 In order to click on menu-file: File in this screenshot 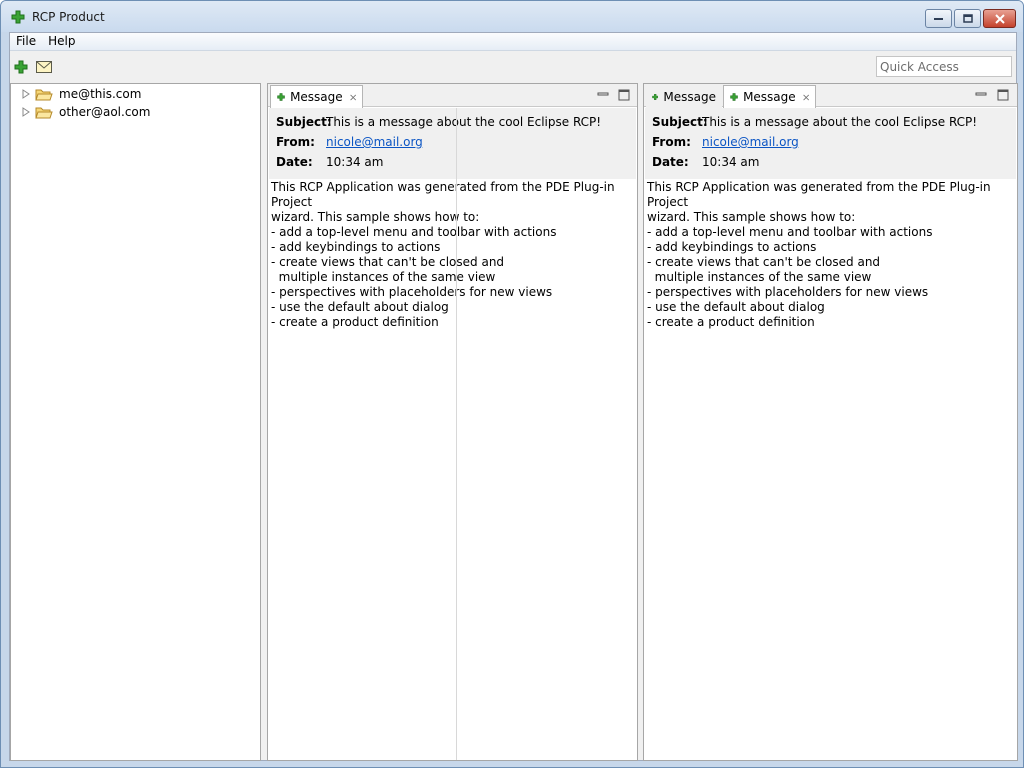, I will do `click(26, 42)`.